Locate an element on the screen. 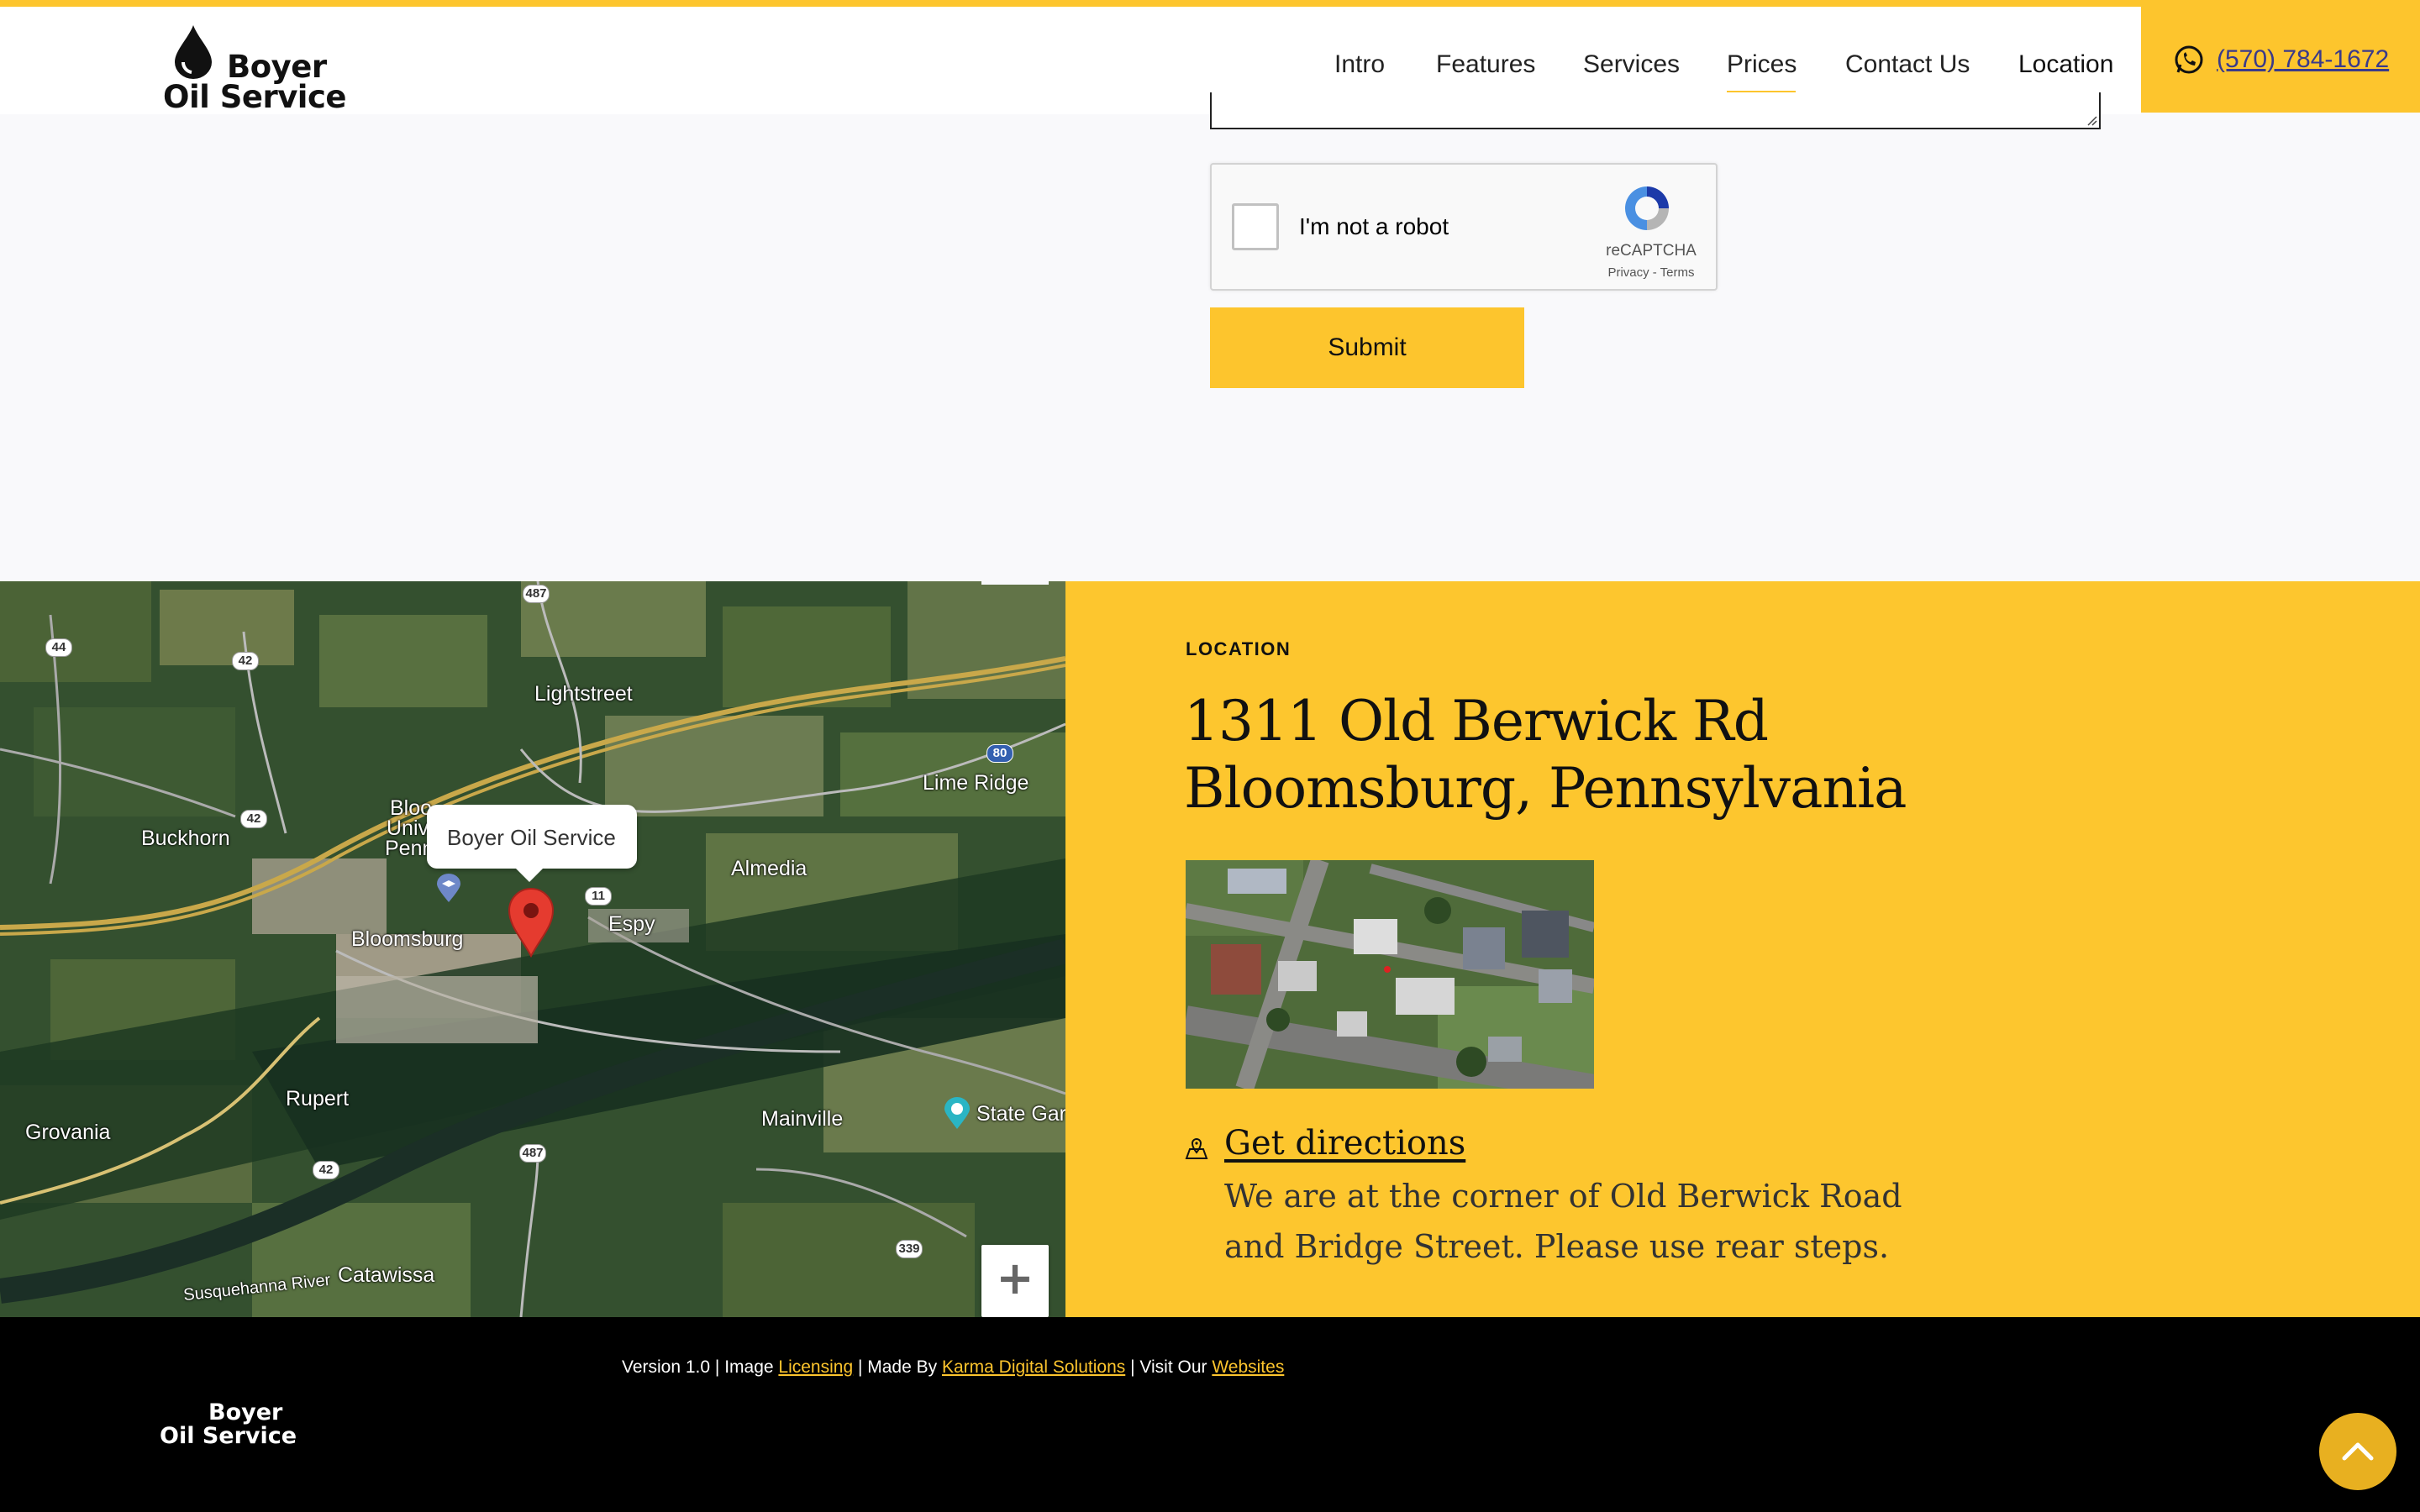  university-marker-icon is located at coordinates (449, 888).